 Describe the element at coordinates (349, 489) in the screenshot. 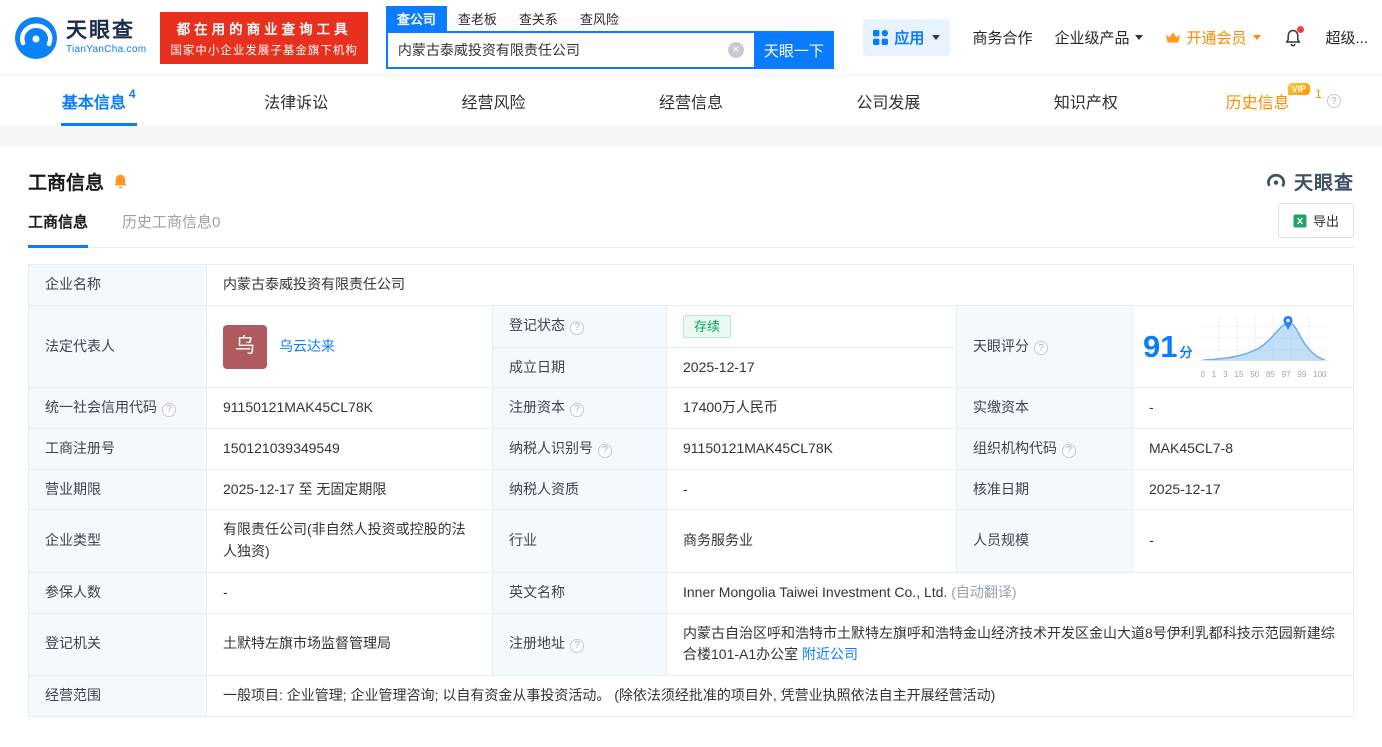

I see `business-term-value: 2025-12-17 至 无固定期限` at that location.